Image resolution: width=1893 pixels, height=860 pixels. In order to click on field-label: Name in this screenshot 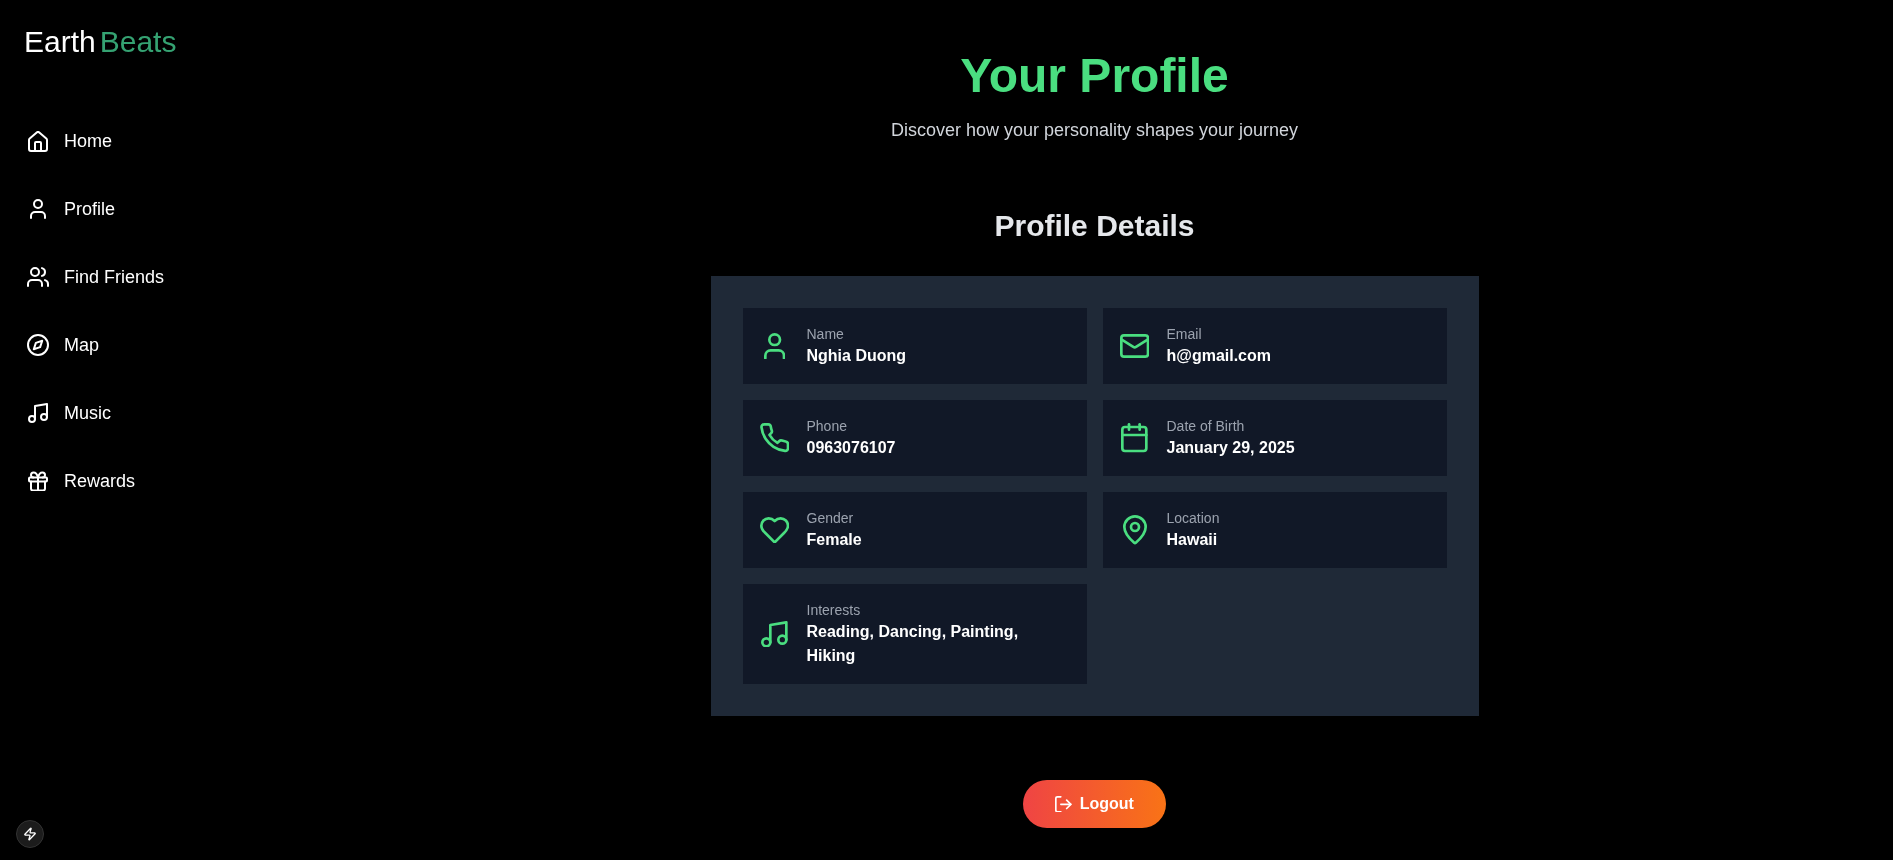, I will do `click(825, 334)`.